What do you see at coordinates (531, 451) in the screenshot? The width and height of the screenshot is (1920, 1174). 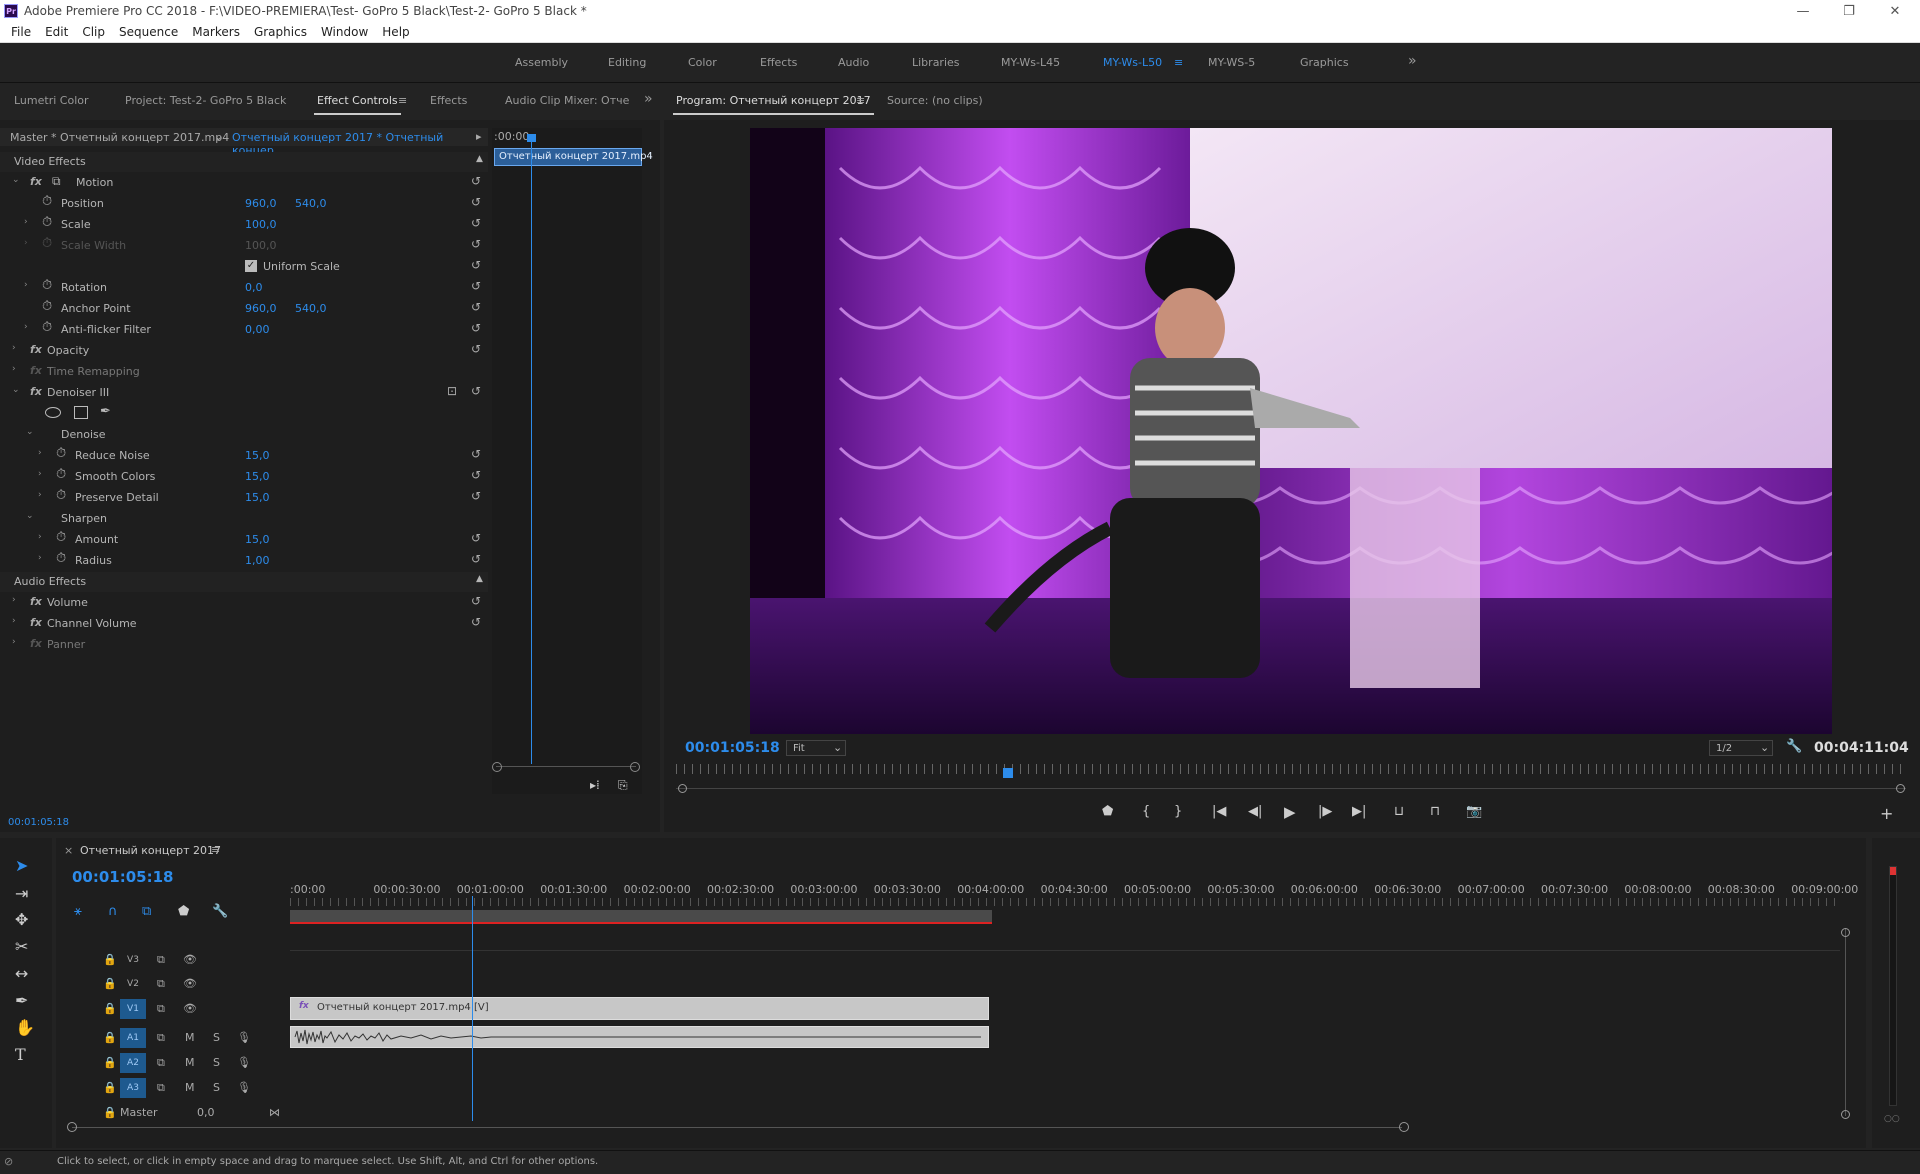 I see `mini-timeline-playhead` at bounding box center [531, 451].